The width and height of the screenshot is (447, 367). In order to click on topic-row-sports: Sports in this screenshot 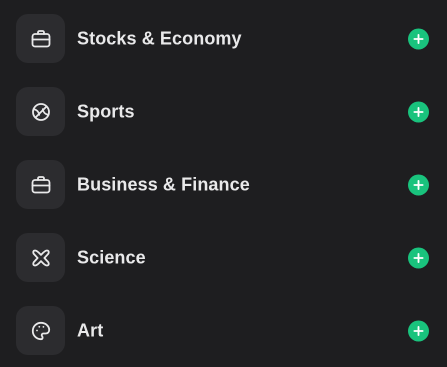, I will do `click(223, 112)`.